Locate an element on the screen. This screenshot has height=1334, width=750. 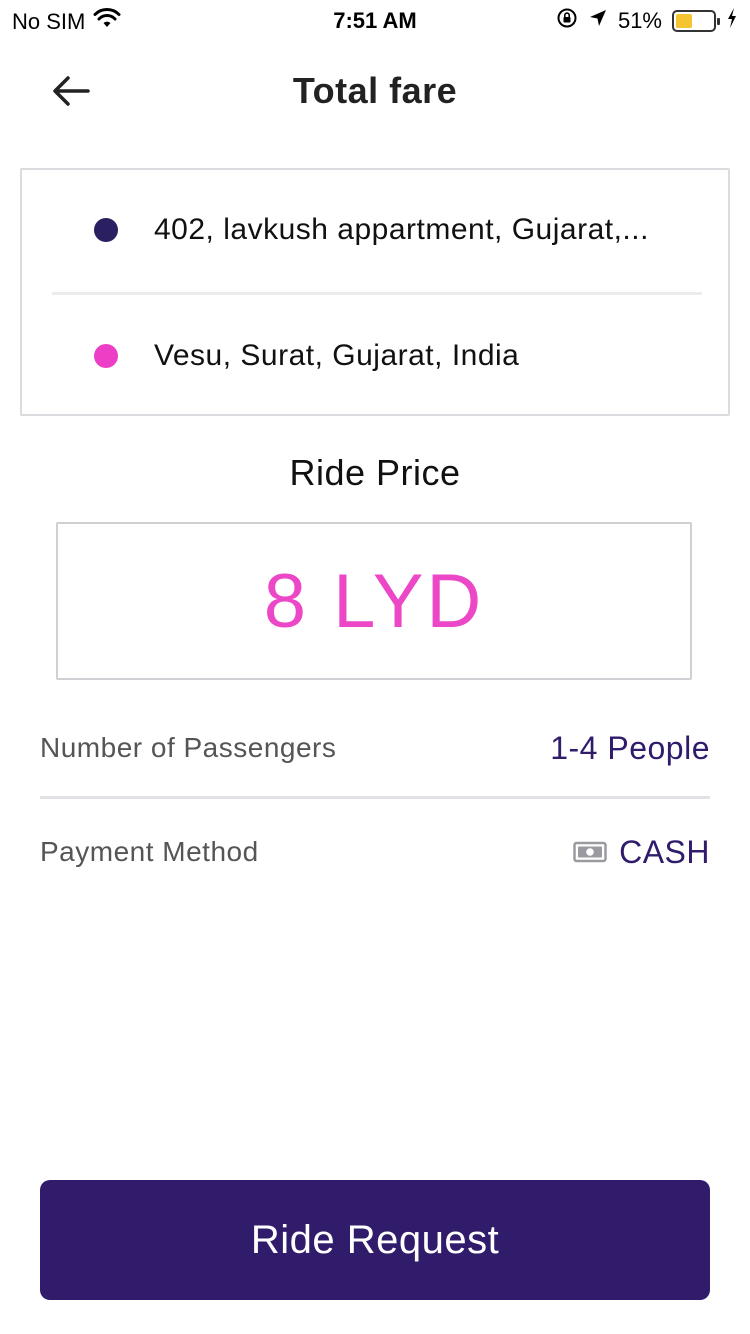
nav-header: Total fare is located at coordinates (375, 92).